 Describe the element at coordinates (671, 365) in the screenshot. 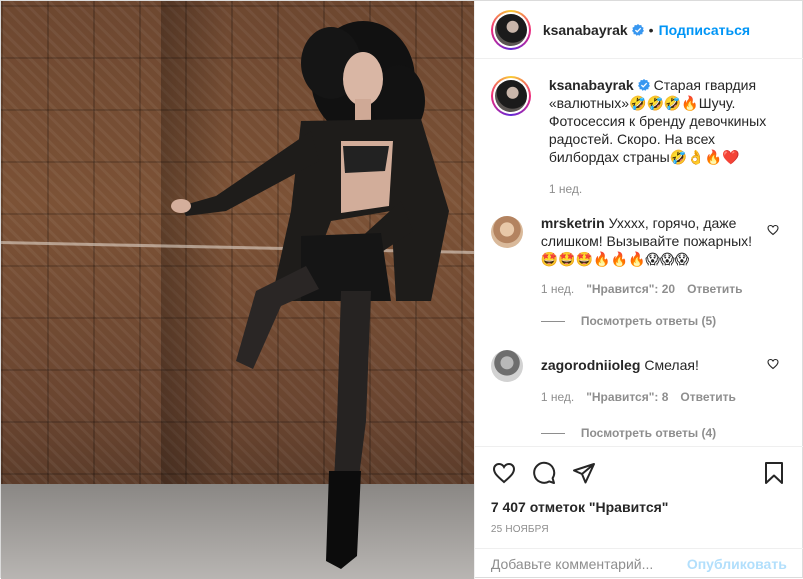

I see `comment-text: Смелая!` at that location.